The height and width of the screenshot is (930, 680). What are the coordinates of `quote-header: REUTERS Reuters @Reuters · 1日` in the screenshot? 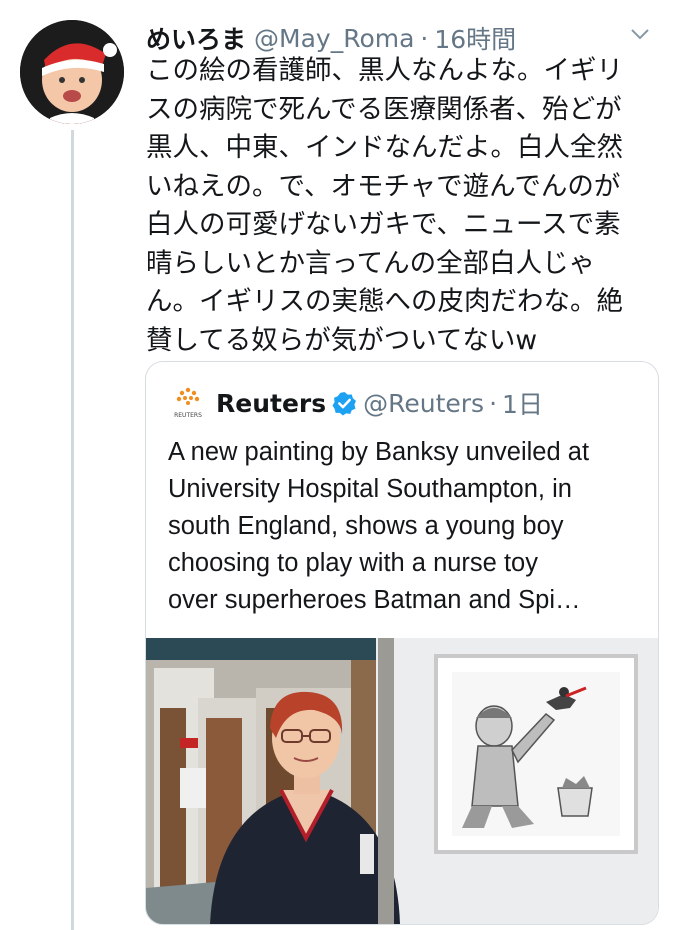 It's located at (355, 403).